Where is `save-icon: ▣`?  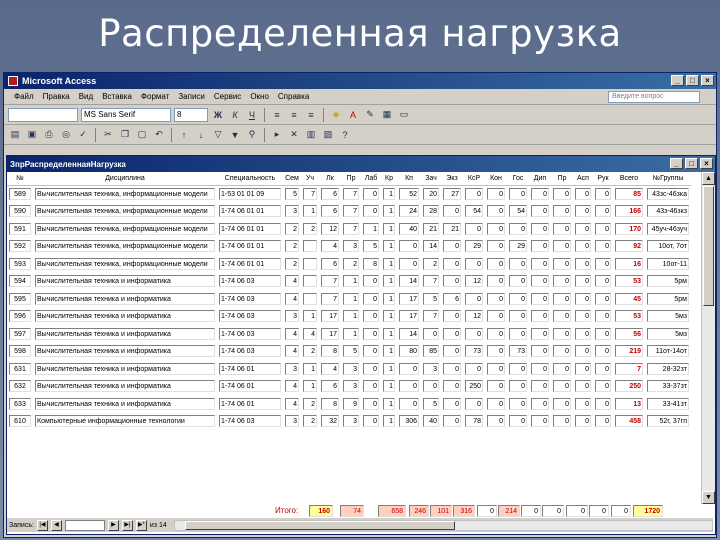 save-icon: ▣ is located at coordinates (32, 135).